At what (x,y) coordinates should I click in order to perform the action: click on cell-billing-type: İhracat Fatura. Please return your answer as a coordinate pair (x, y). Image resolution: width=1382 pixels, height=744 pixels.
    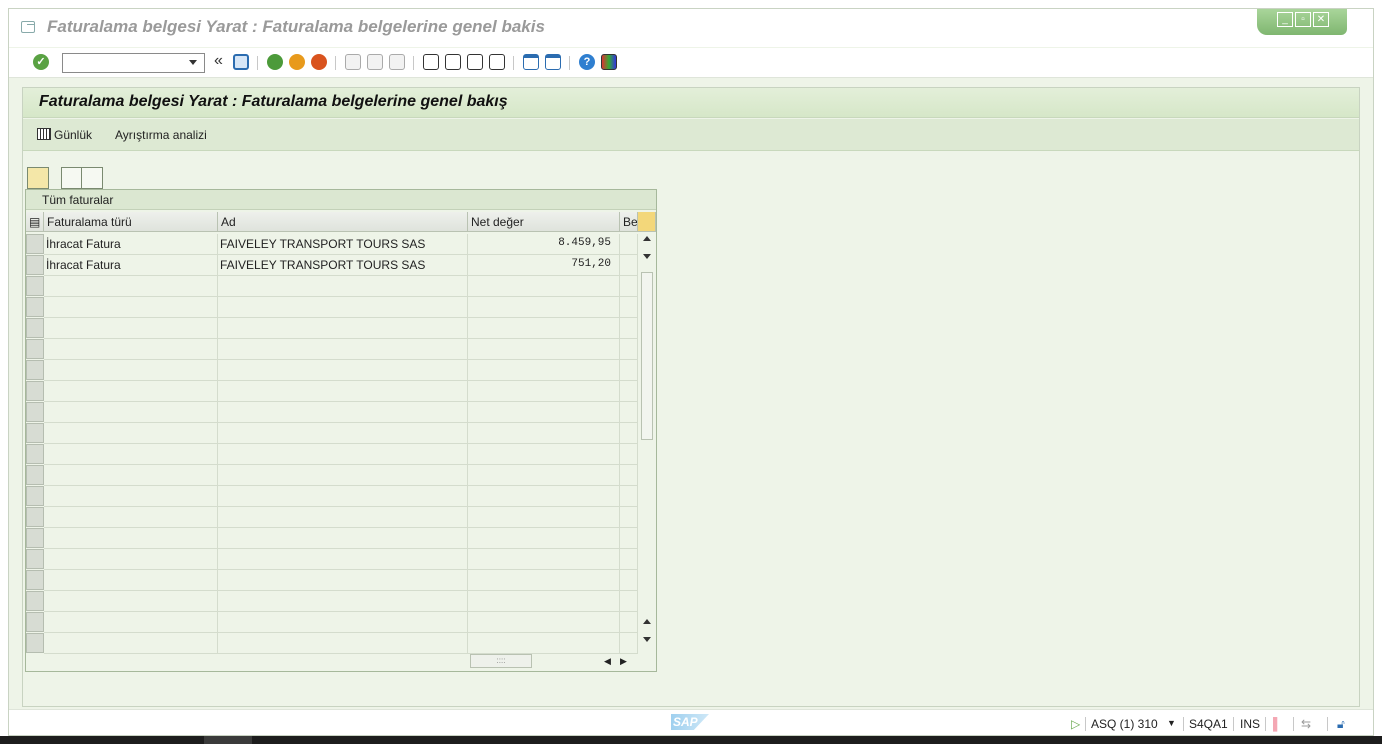
    Looking at the image, I should click on (131, 265).